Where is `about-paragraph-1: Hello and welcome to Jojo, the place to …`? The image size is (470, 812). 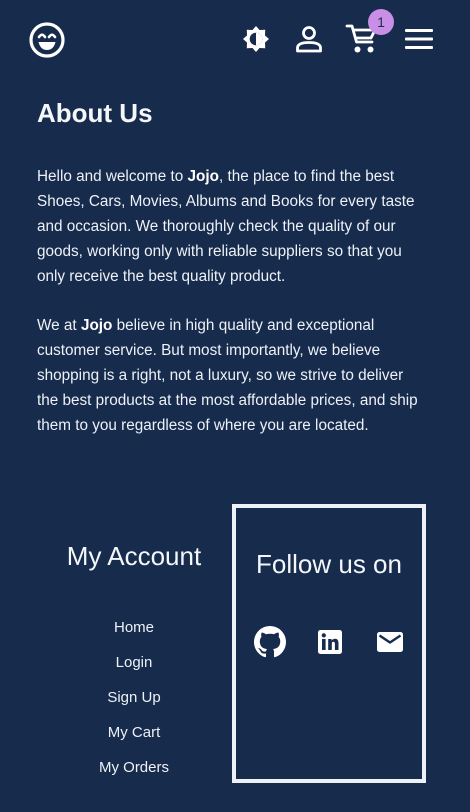 about-paragraph-1: Hello and welcome to Jojo, the place to … is located at coordinates (232, 226).